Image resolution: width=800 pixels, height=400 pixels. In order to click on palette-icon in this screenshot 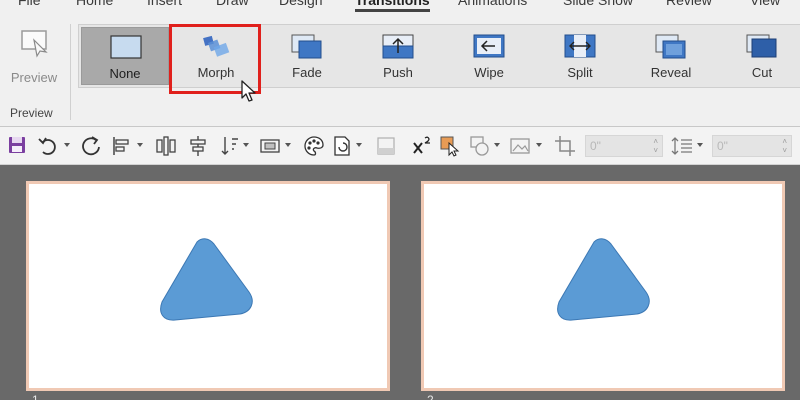, I will do `click(314, 146)`.